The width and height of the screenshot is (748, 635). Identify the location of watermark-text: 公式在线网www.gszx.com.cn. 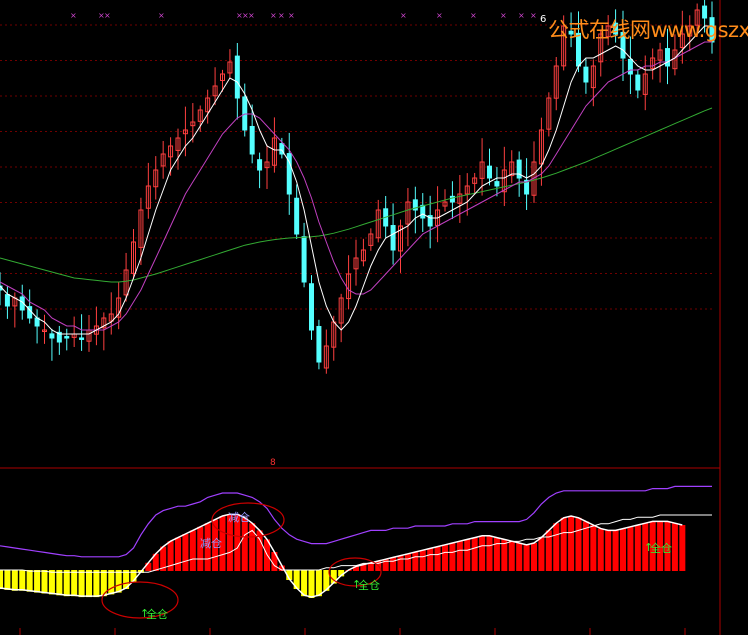
(648, 30).